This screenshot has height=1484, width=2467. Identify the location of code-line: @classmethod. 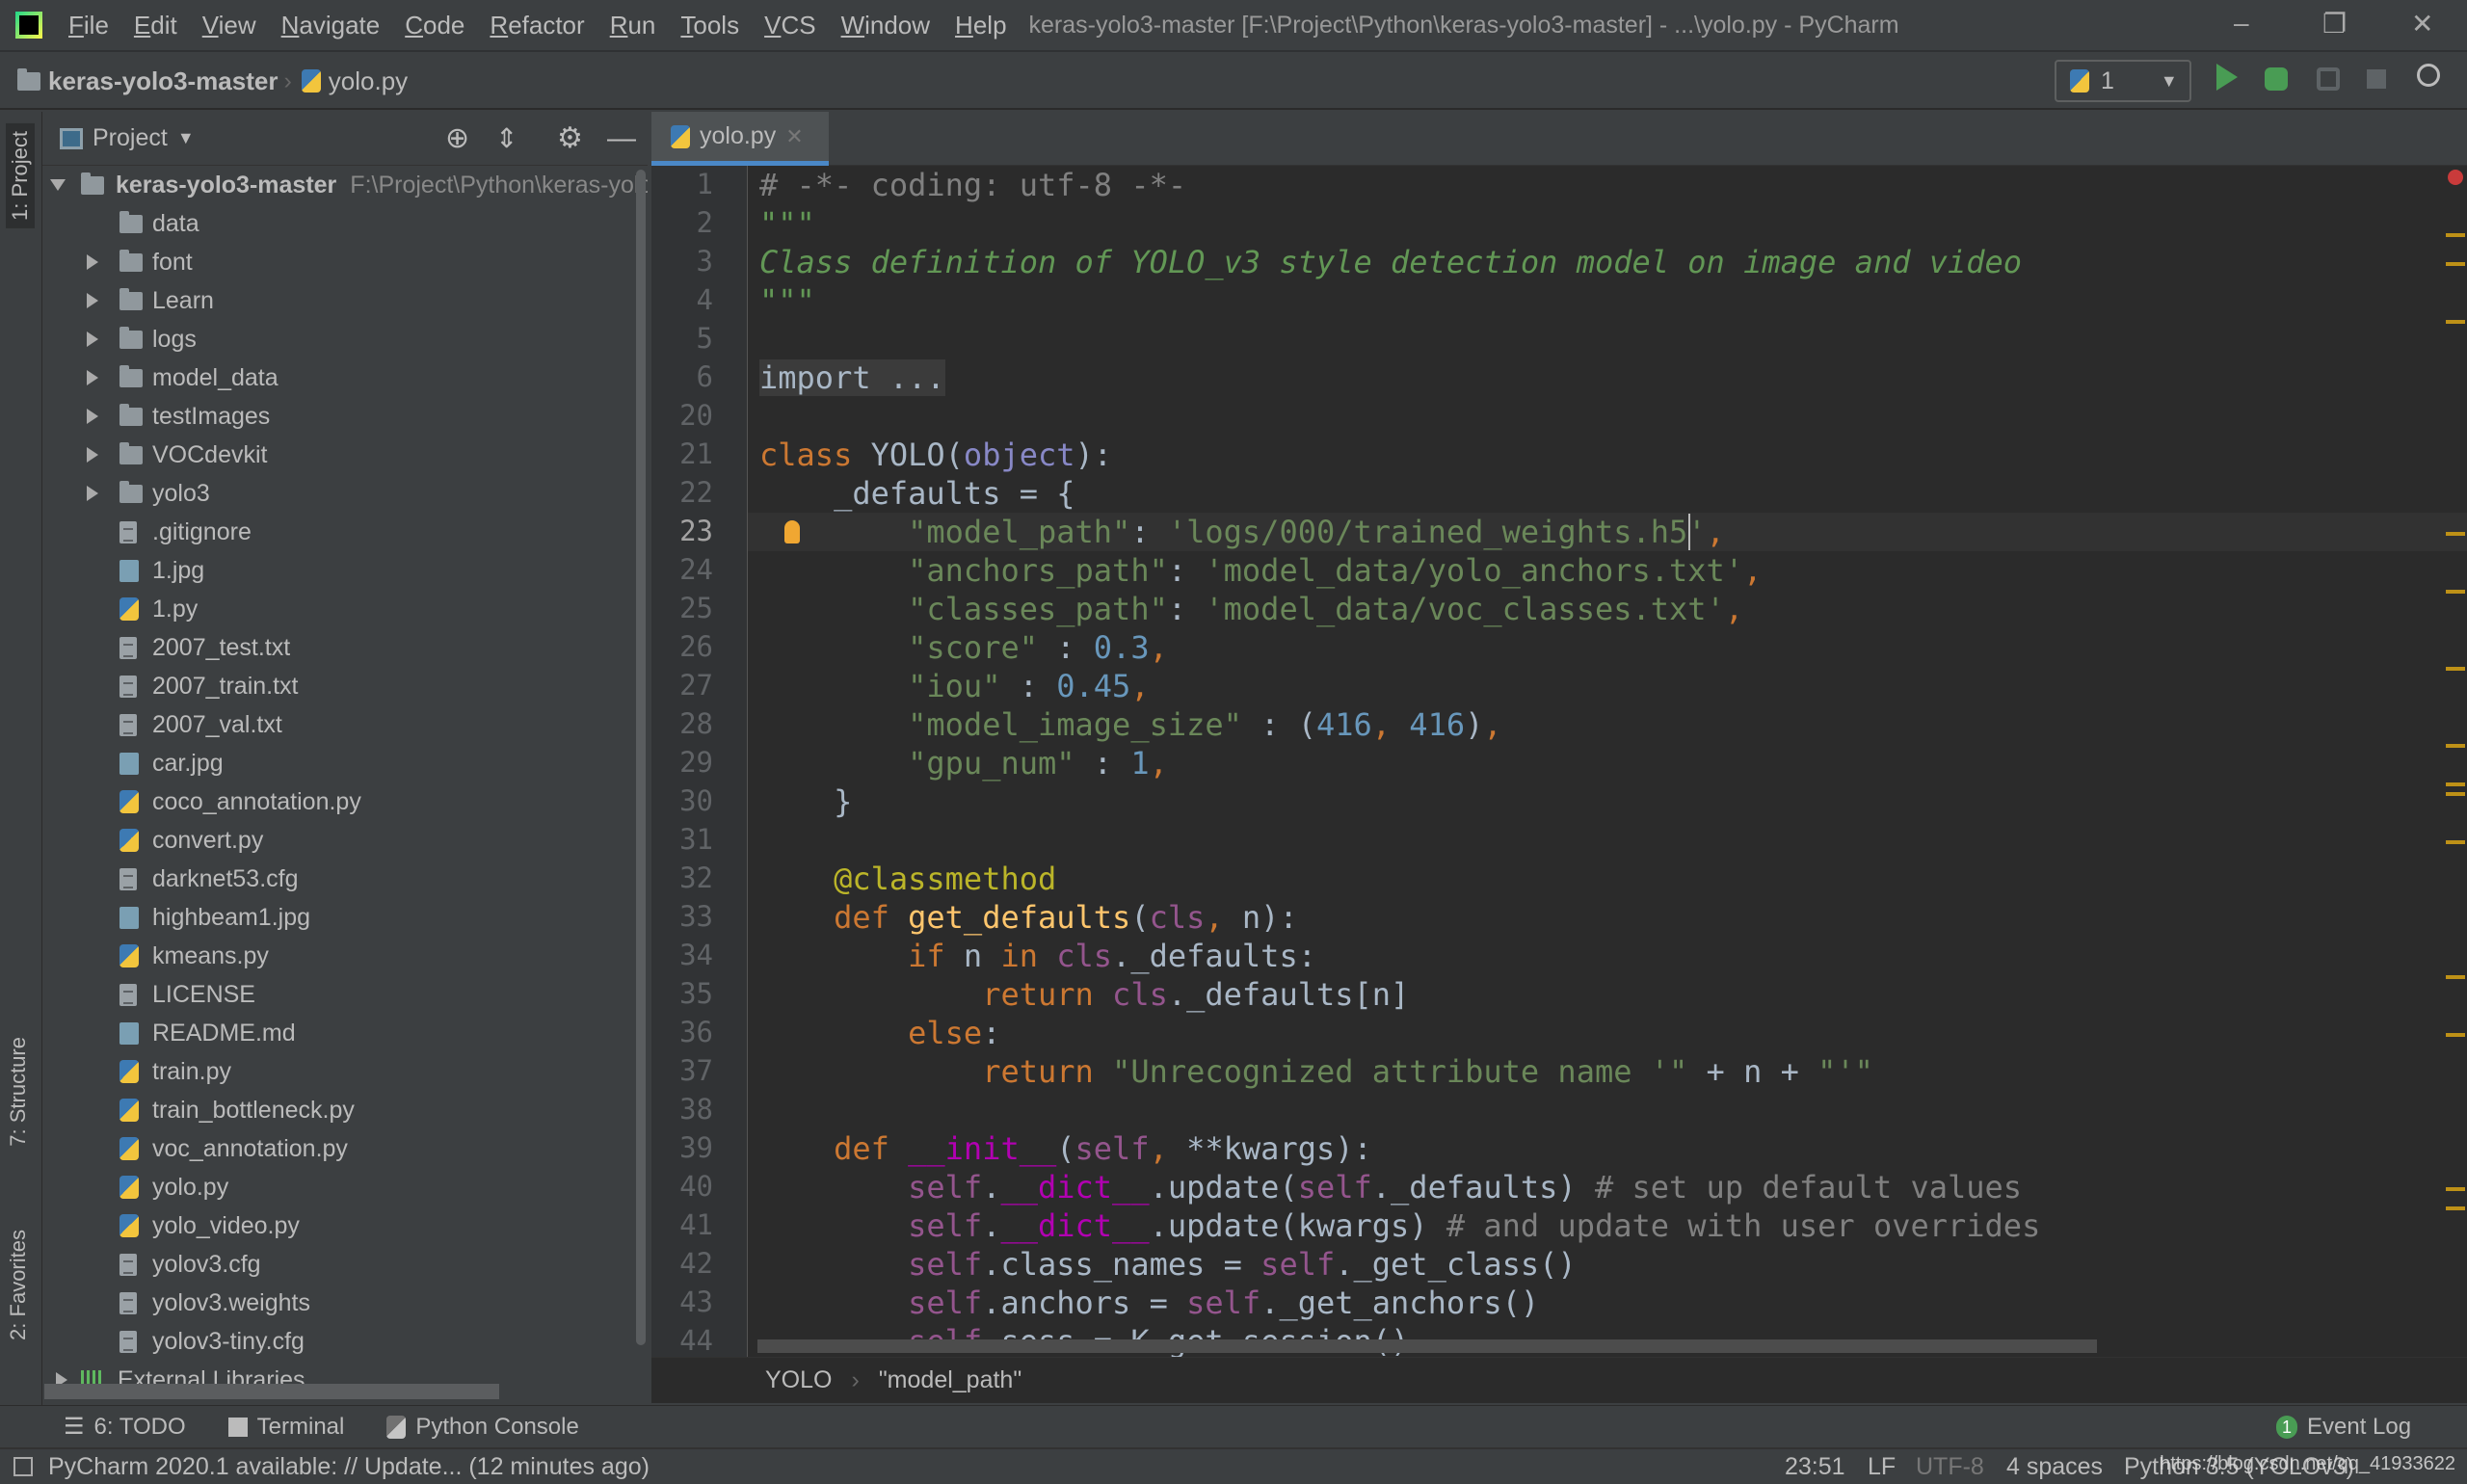
(907, 879).